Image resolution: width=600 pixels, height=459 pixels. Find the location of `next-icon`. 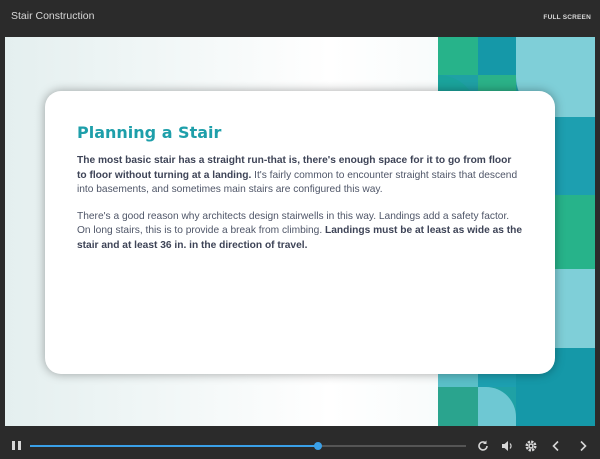

next-icon is located at coordinates (583, 446).